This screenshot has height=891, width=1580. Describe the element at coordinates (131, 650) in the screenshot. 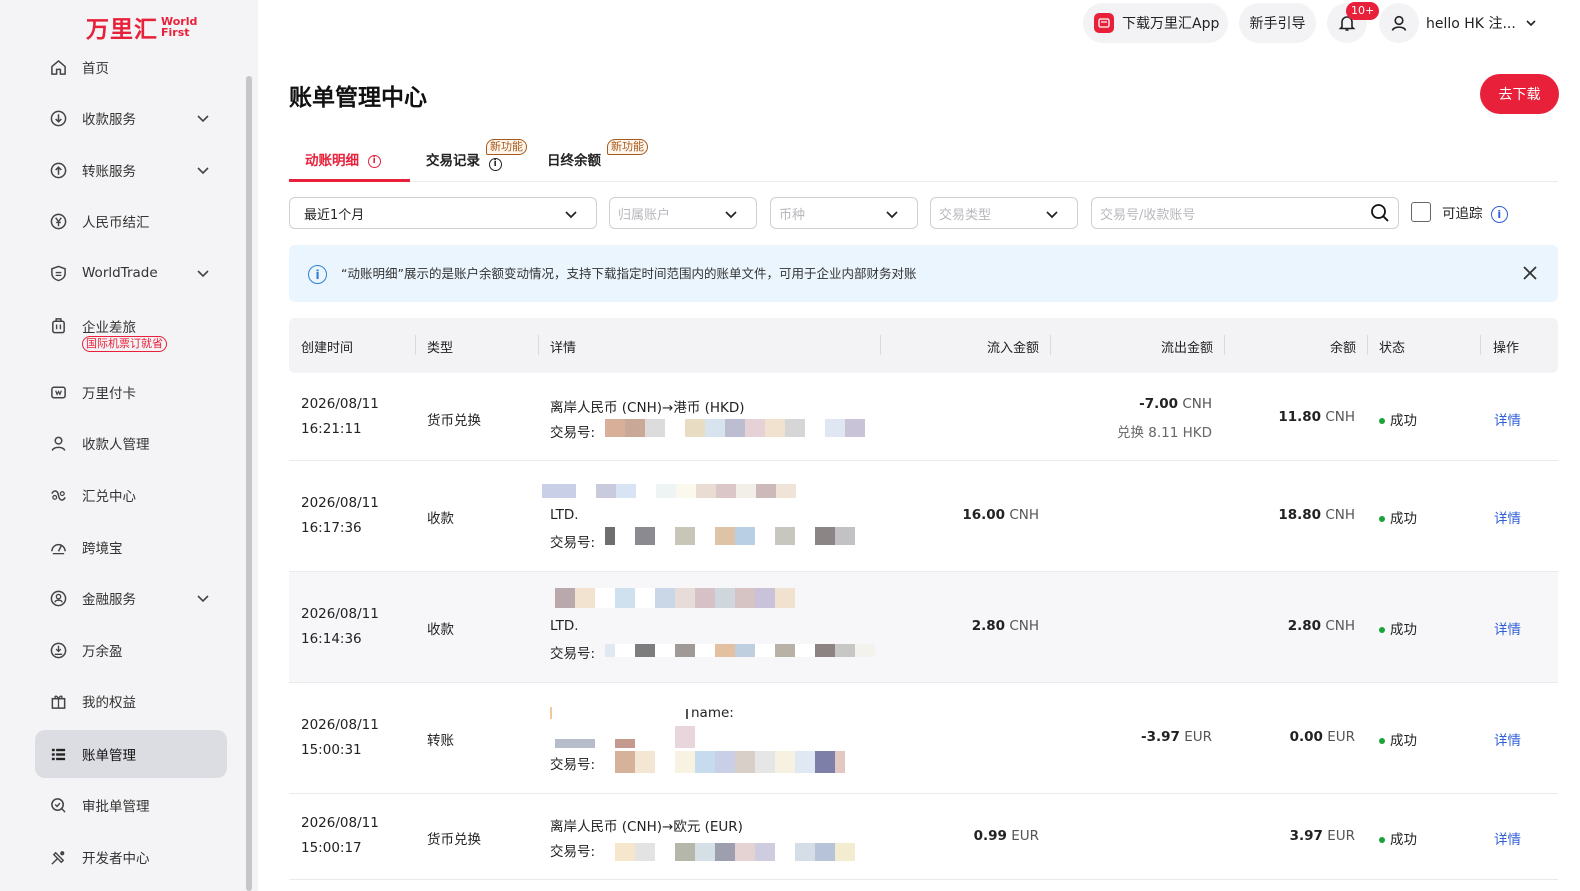

I see `sidebar-item-wanyuying: 万余盈` at that location.